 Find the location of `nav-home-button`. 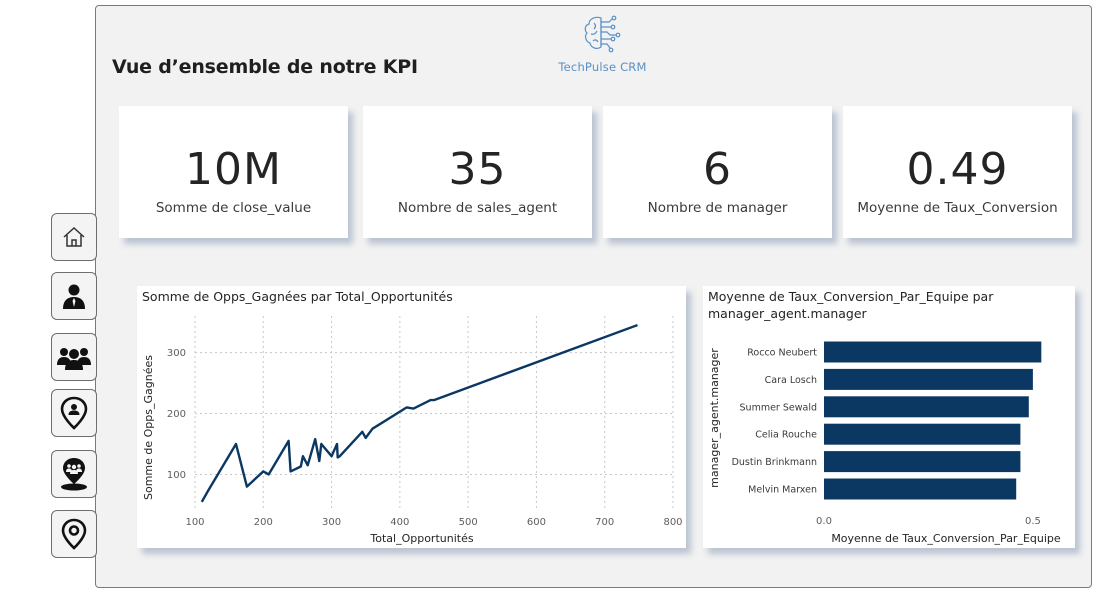

nav-home-button is located at coordinates (74, 237).